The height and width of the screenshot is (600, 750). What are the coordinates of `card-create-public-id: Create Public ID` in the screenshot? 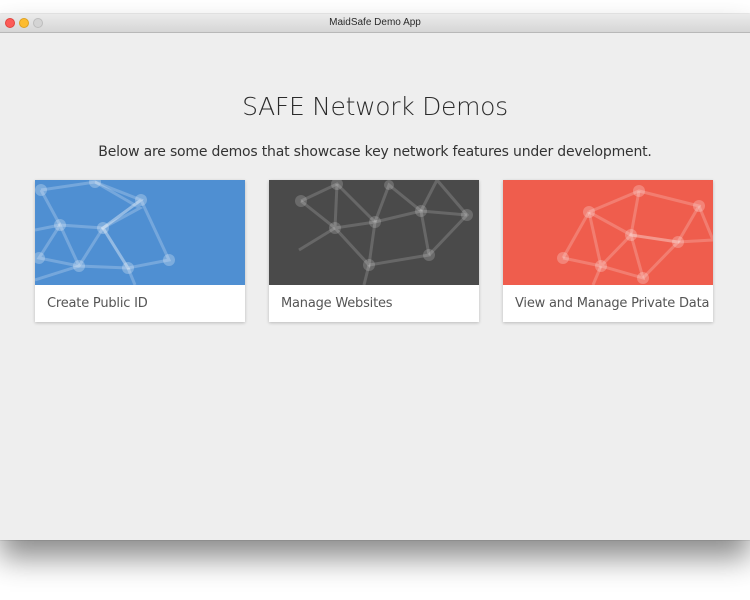 It's located at (140, 251).